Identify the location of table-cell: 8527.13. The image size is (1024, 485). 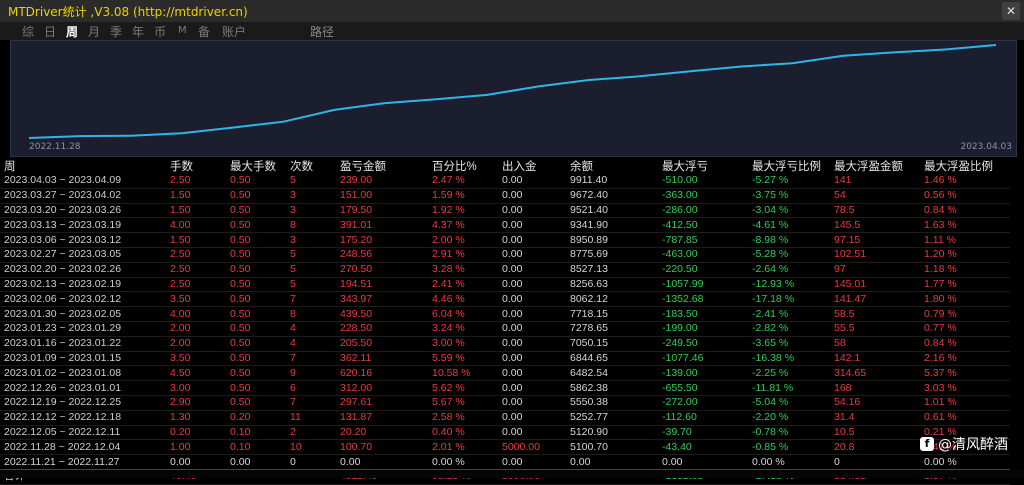
(589, 269).